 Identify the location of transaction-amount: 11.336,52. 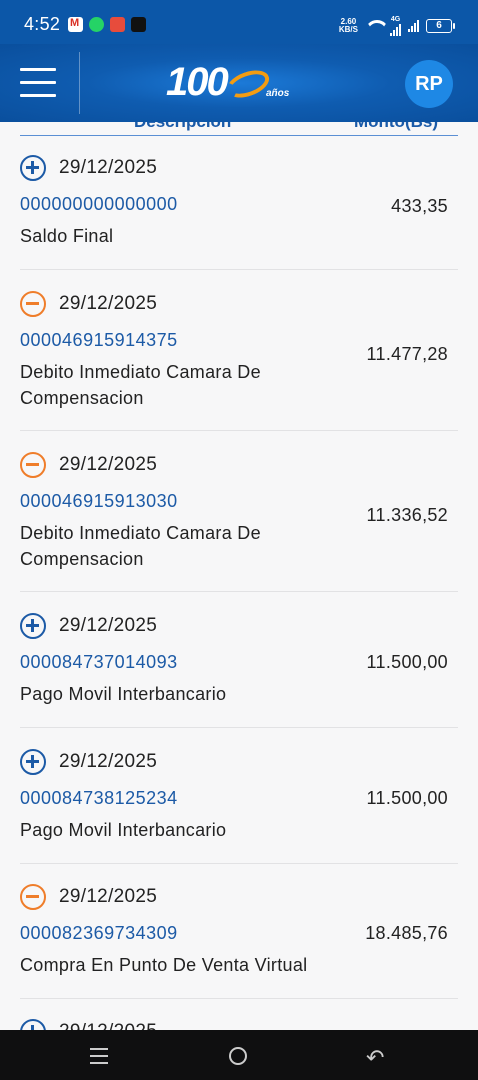
(407, 515).